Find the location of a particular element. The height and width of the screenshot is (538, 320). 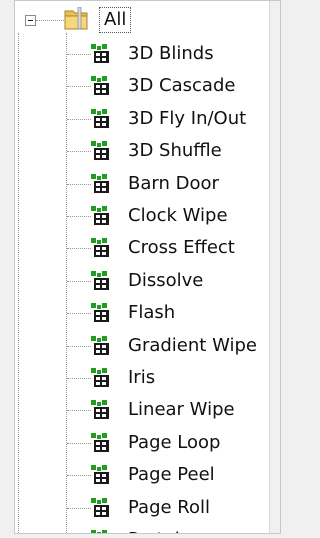

tree-item: Linear Wipe is located at coordinates (140, 410).